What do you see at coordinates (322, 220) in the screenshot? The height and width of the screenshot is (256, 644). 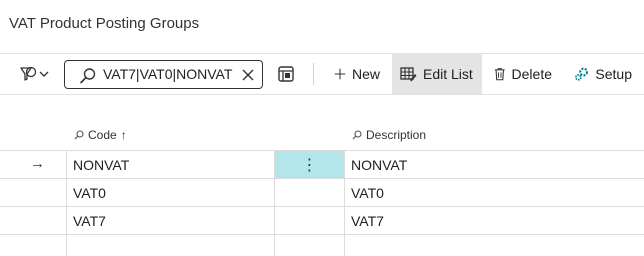 I see `table-row: VAT7 VAT7` at bounding box center [322, 220].